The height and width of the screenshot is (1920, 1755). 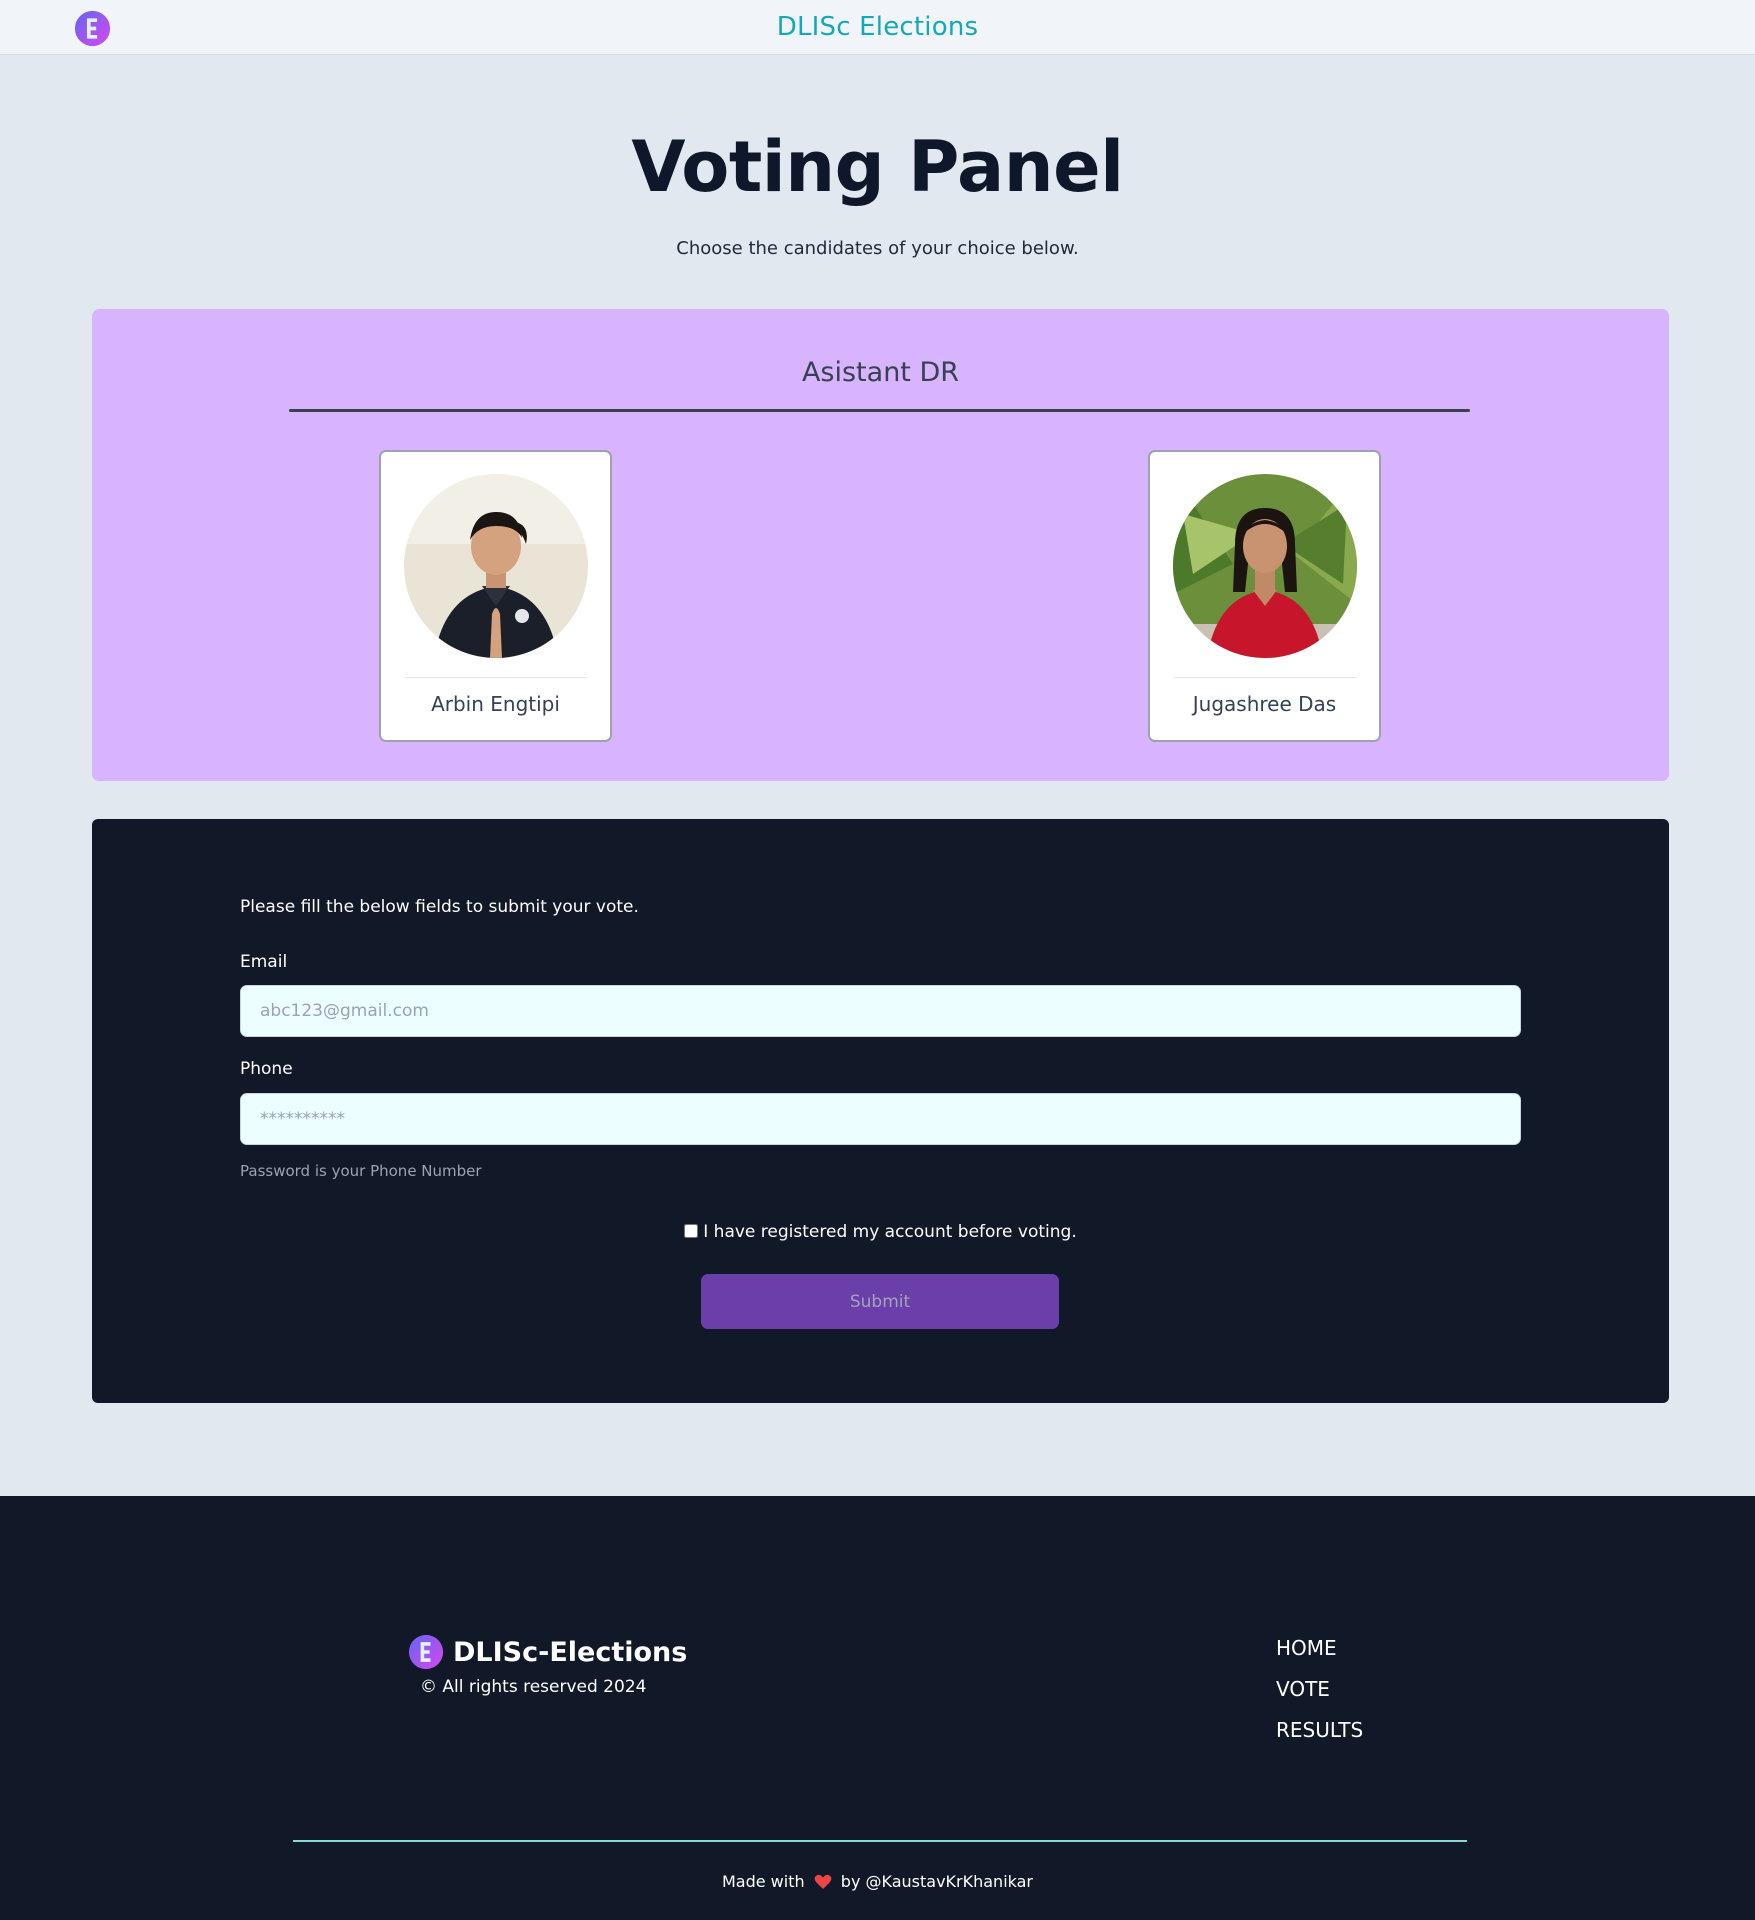 What do you see at coordinates (763, 1881) in the screenshot?
I see `credit-prefix: Made with` at bounding box center [763, 1881].